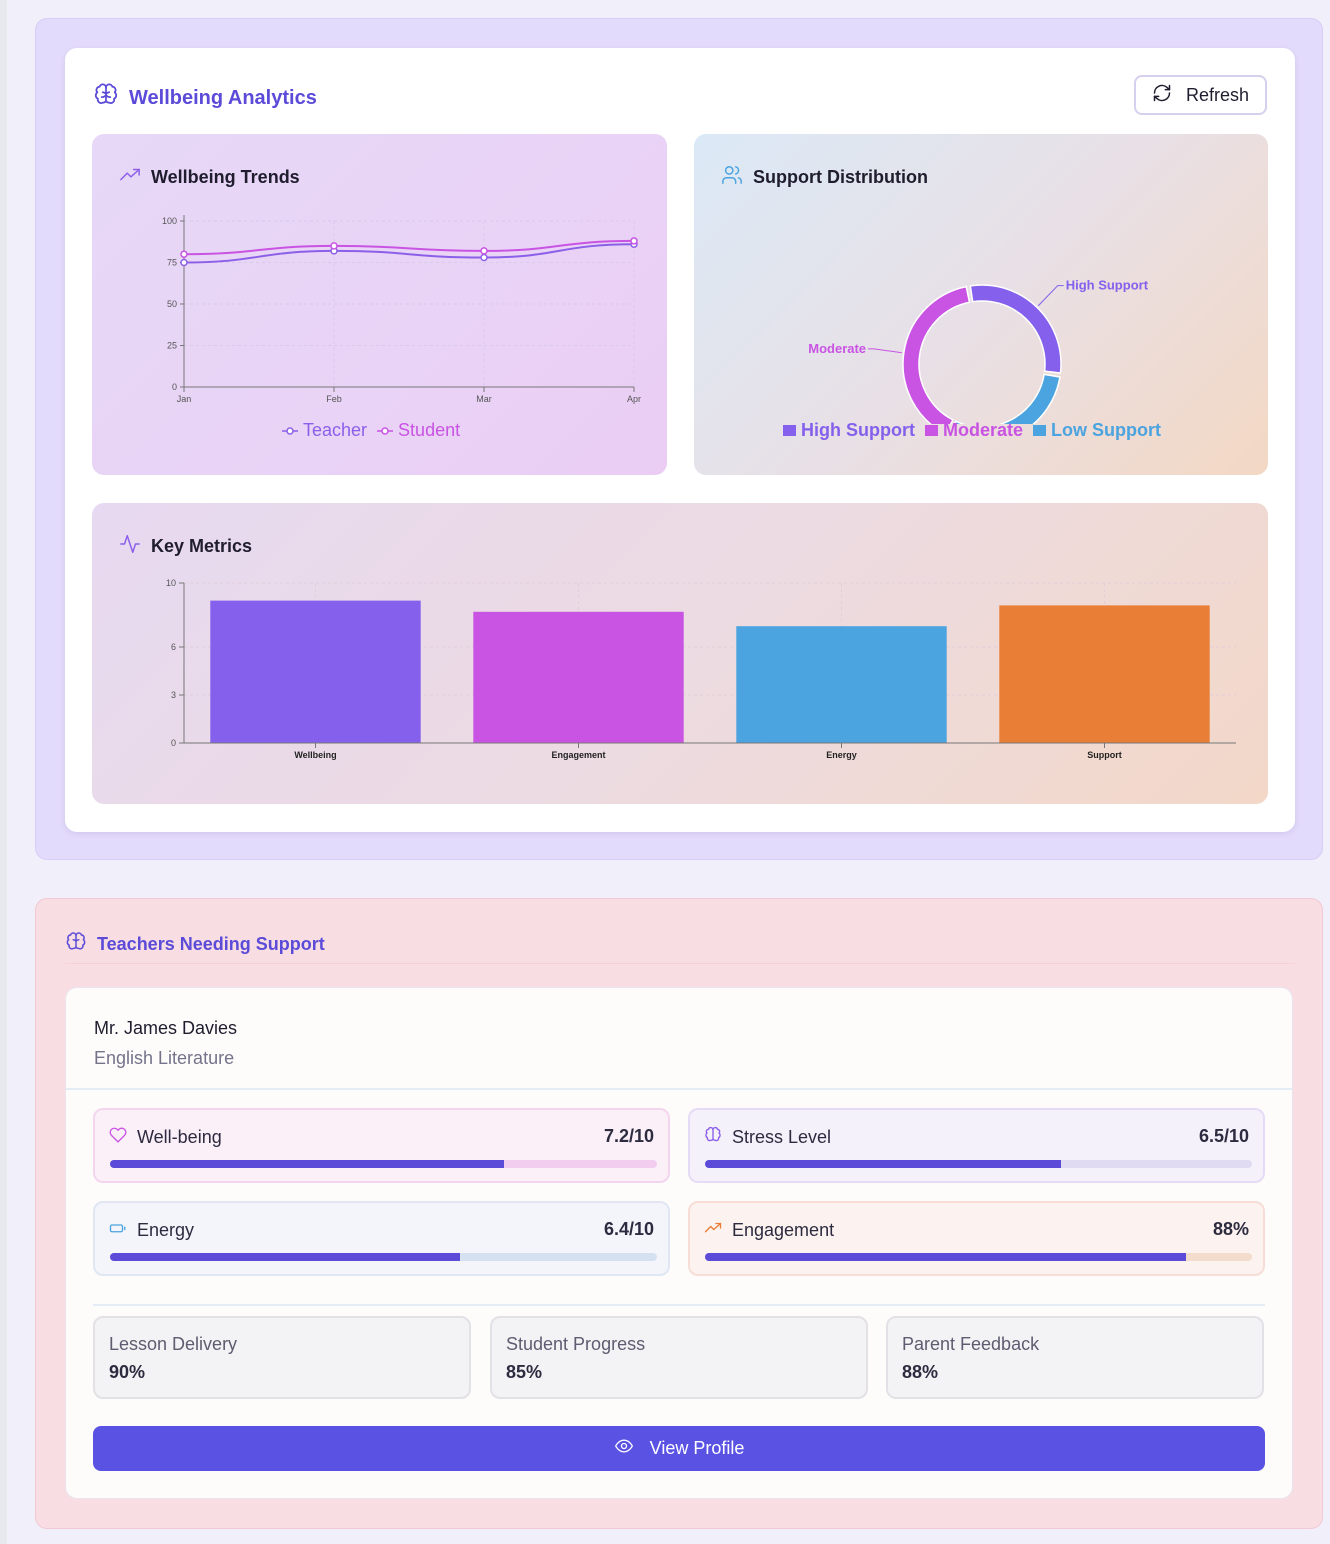 This screenshot has height=1544, width=1330. I want to click on stat-engagement-value: 88%, so click(1230, 1229).